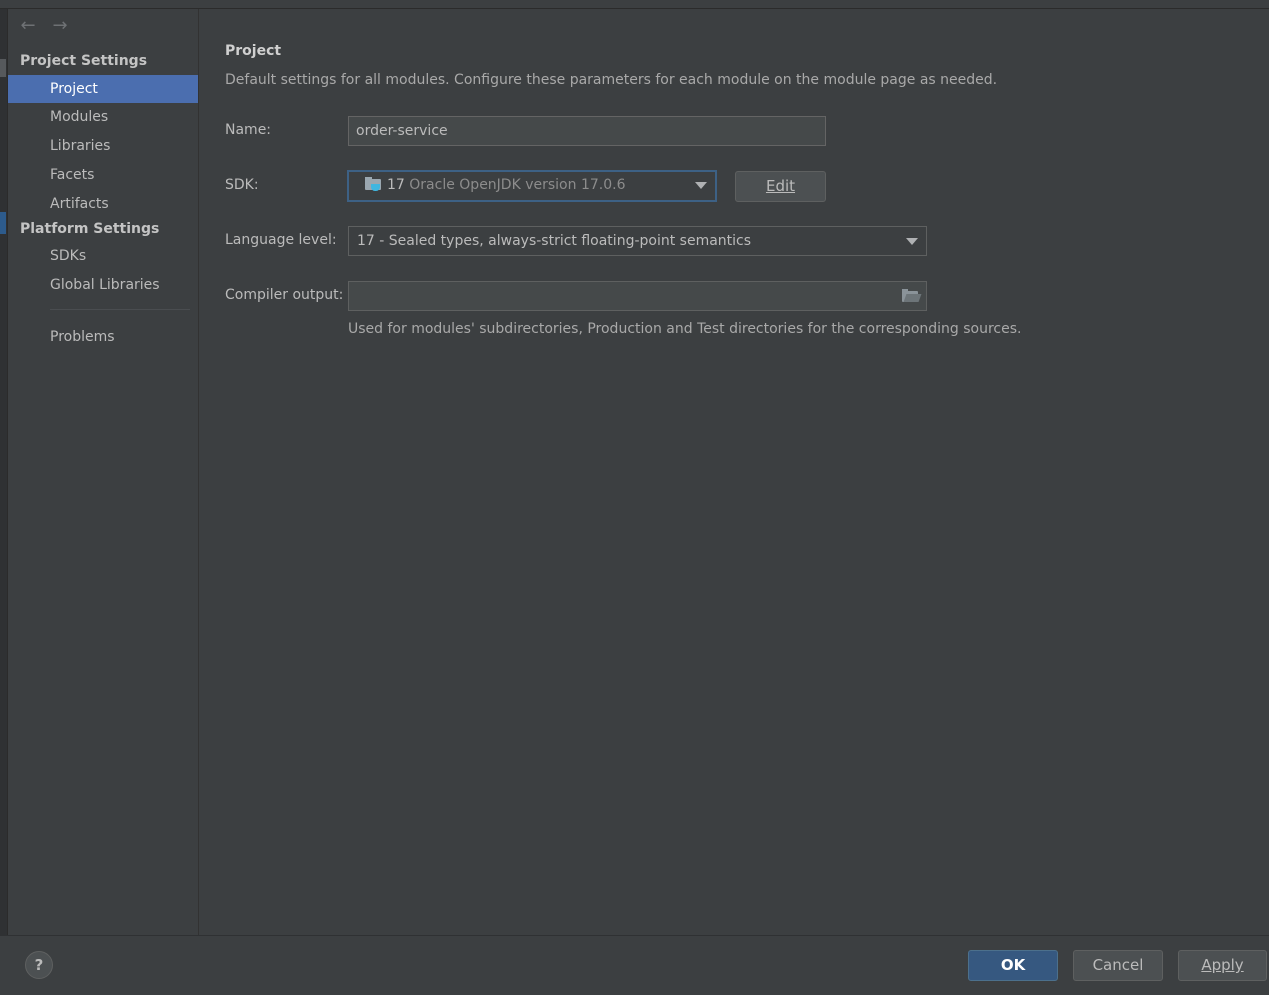  What do you see at coordinates (284, 295) in the screenshot?
I see `compiler-output-label: Compiler output:` at bounding box center [284, 295].